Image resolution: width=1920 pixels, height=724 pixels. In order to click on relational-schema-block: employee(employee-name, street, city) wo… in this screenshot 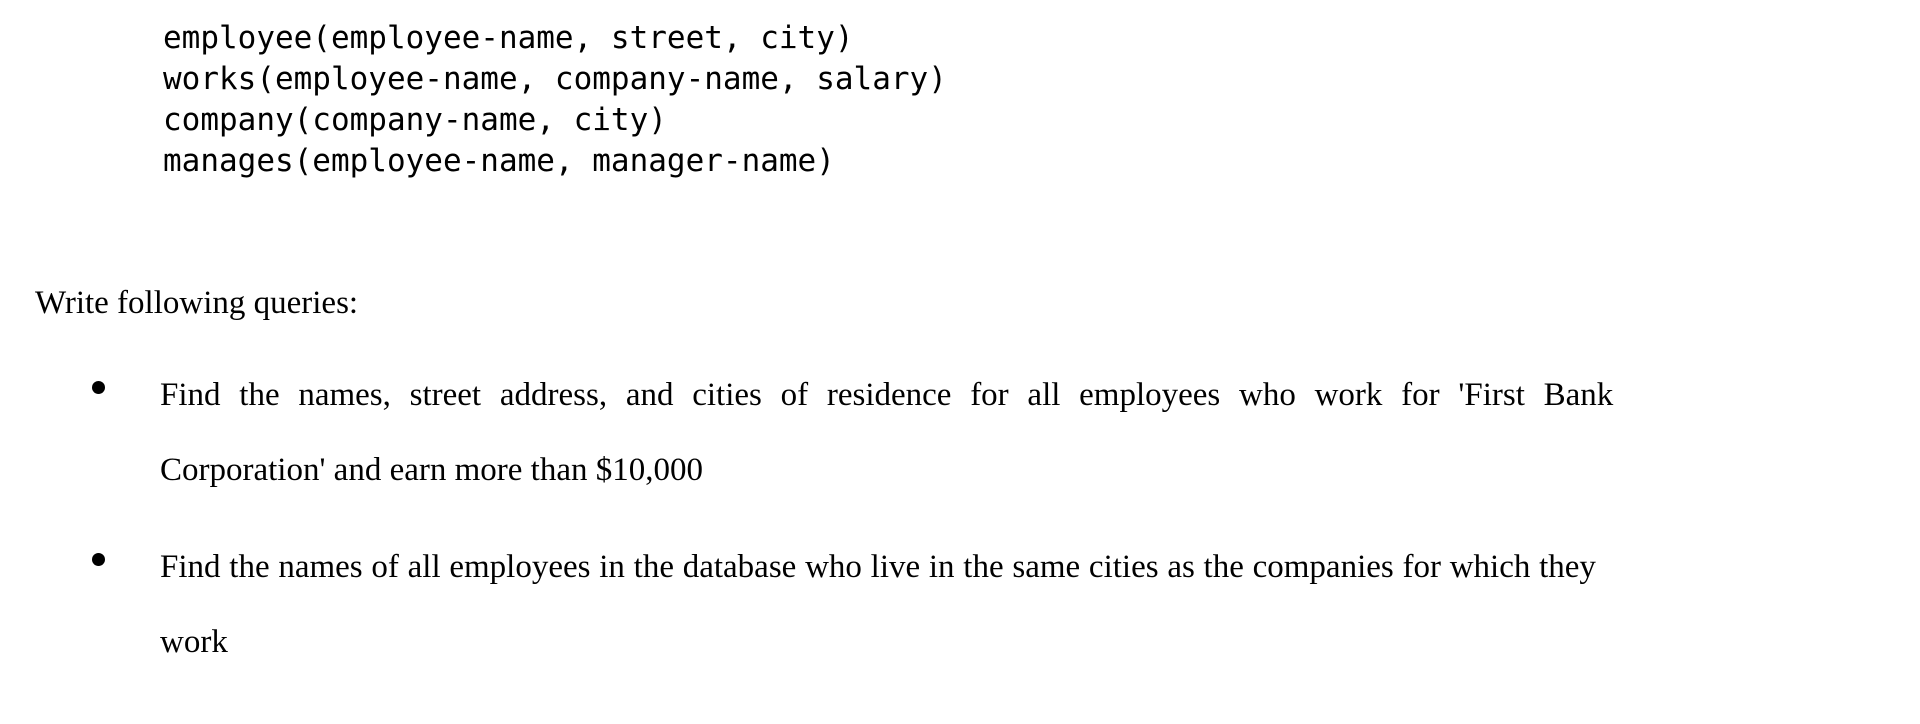, I will do `click(763, 100)`.